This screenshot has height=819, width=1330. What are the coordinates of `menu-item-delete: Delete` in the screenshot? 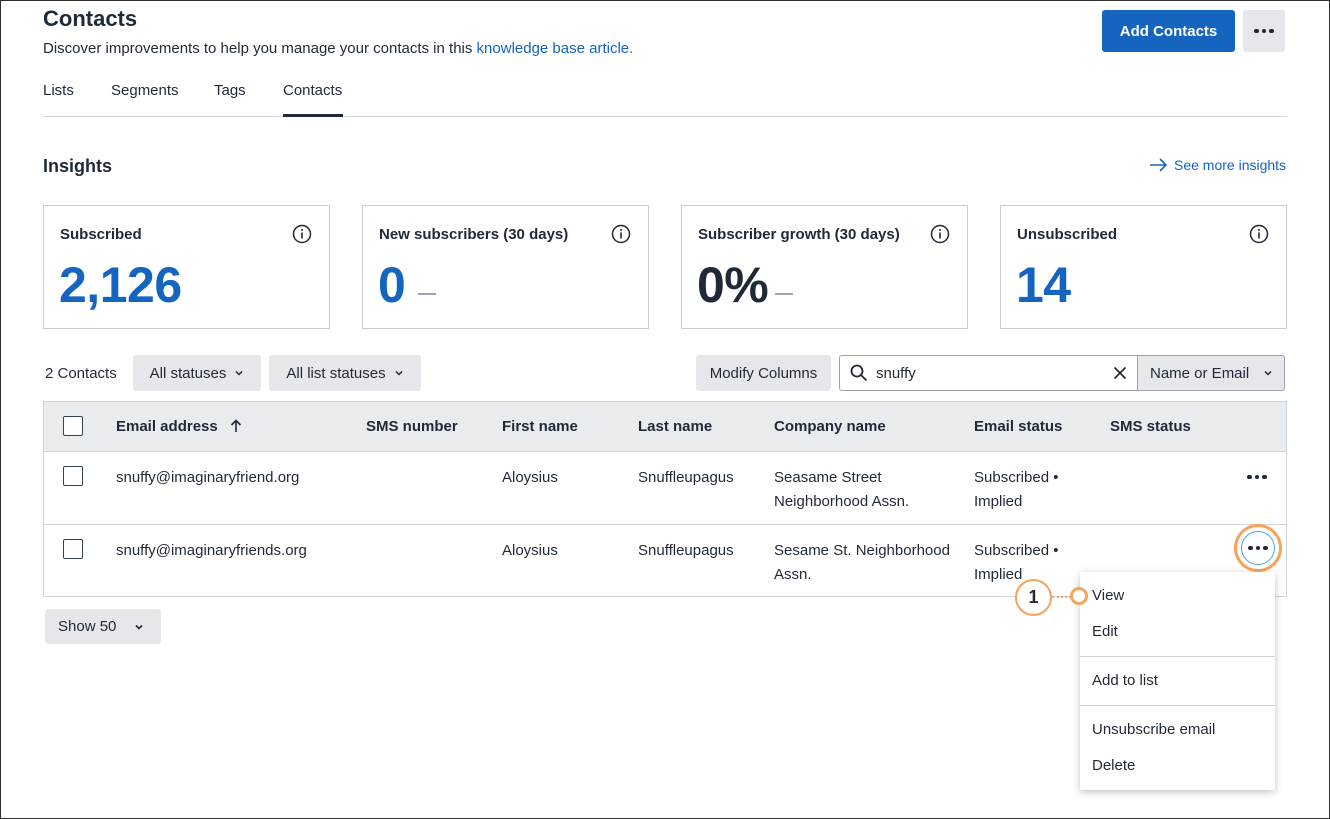 It's located at (1113, 765).